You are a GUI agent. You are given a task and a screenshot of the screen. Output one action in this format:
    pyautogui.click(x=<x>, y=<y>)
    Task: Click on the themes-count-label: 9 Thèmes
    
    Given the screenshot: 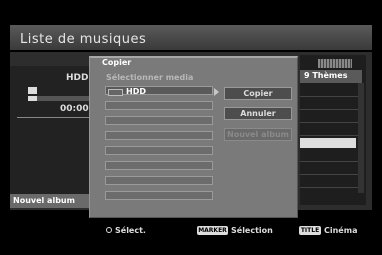 What is the action you would take?
    pyautogui.click(x=326, y=75)
    